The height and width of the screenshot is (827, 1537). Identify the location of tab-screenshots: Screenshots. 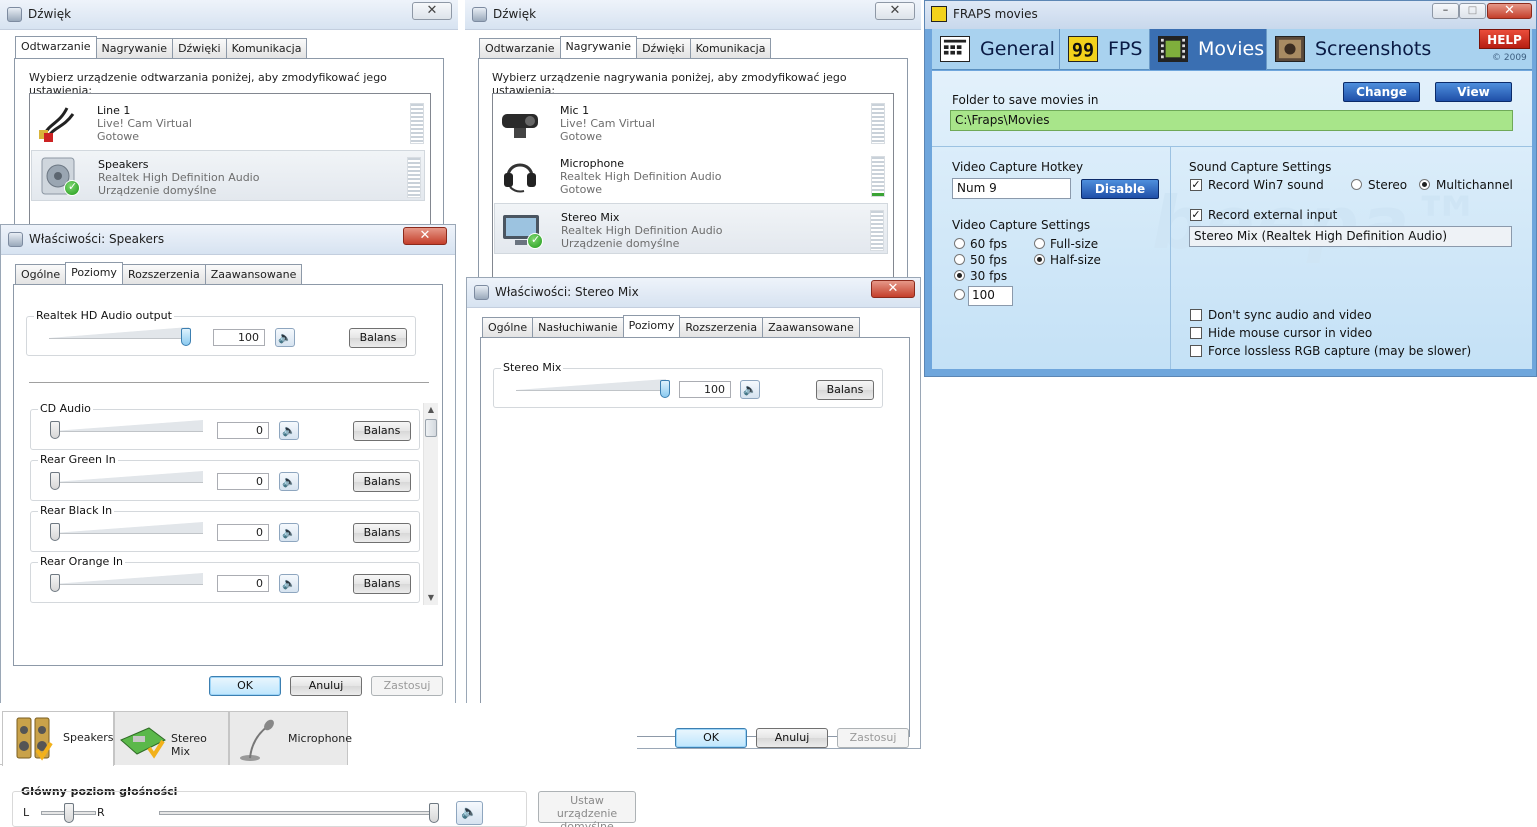
(1349, 49).